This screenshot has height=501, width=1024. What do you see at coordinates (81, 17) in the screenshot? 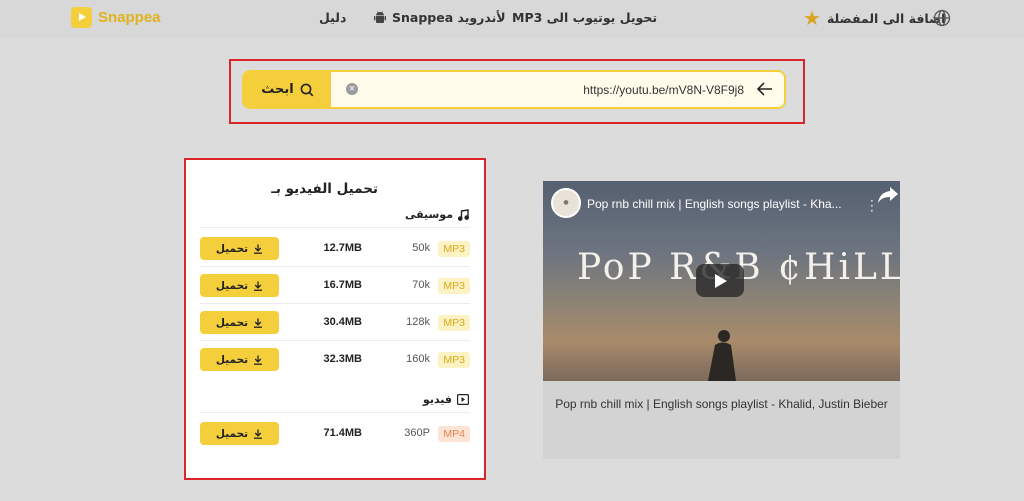
I see `snappea-logo-icon` at bounding box center [81, 17].